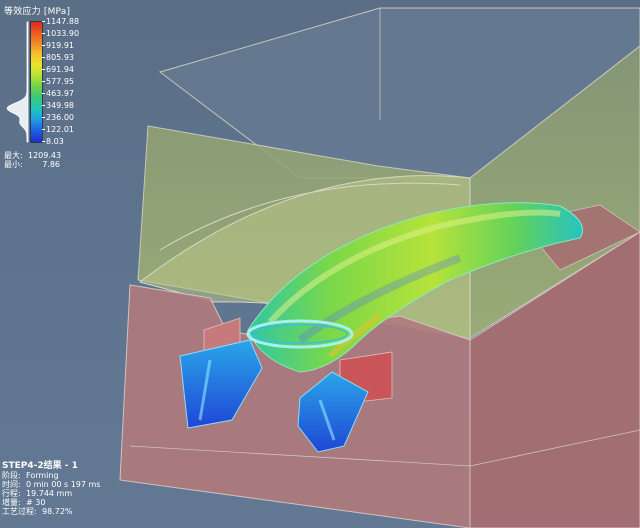  Describe the element at coordinates (11, 475) in the screenshot. I see `stage-label: 阶段:` at that location.